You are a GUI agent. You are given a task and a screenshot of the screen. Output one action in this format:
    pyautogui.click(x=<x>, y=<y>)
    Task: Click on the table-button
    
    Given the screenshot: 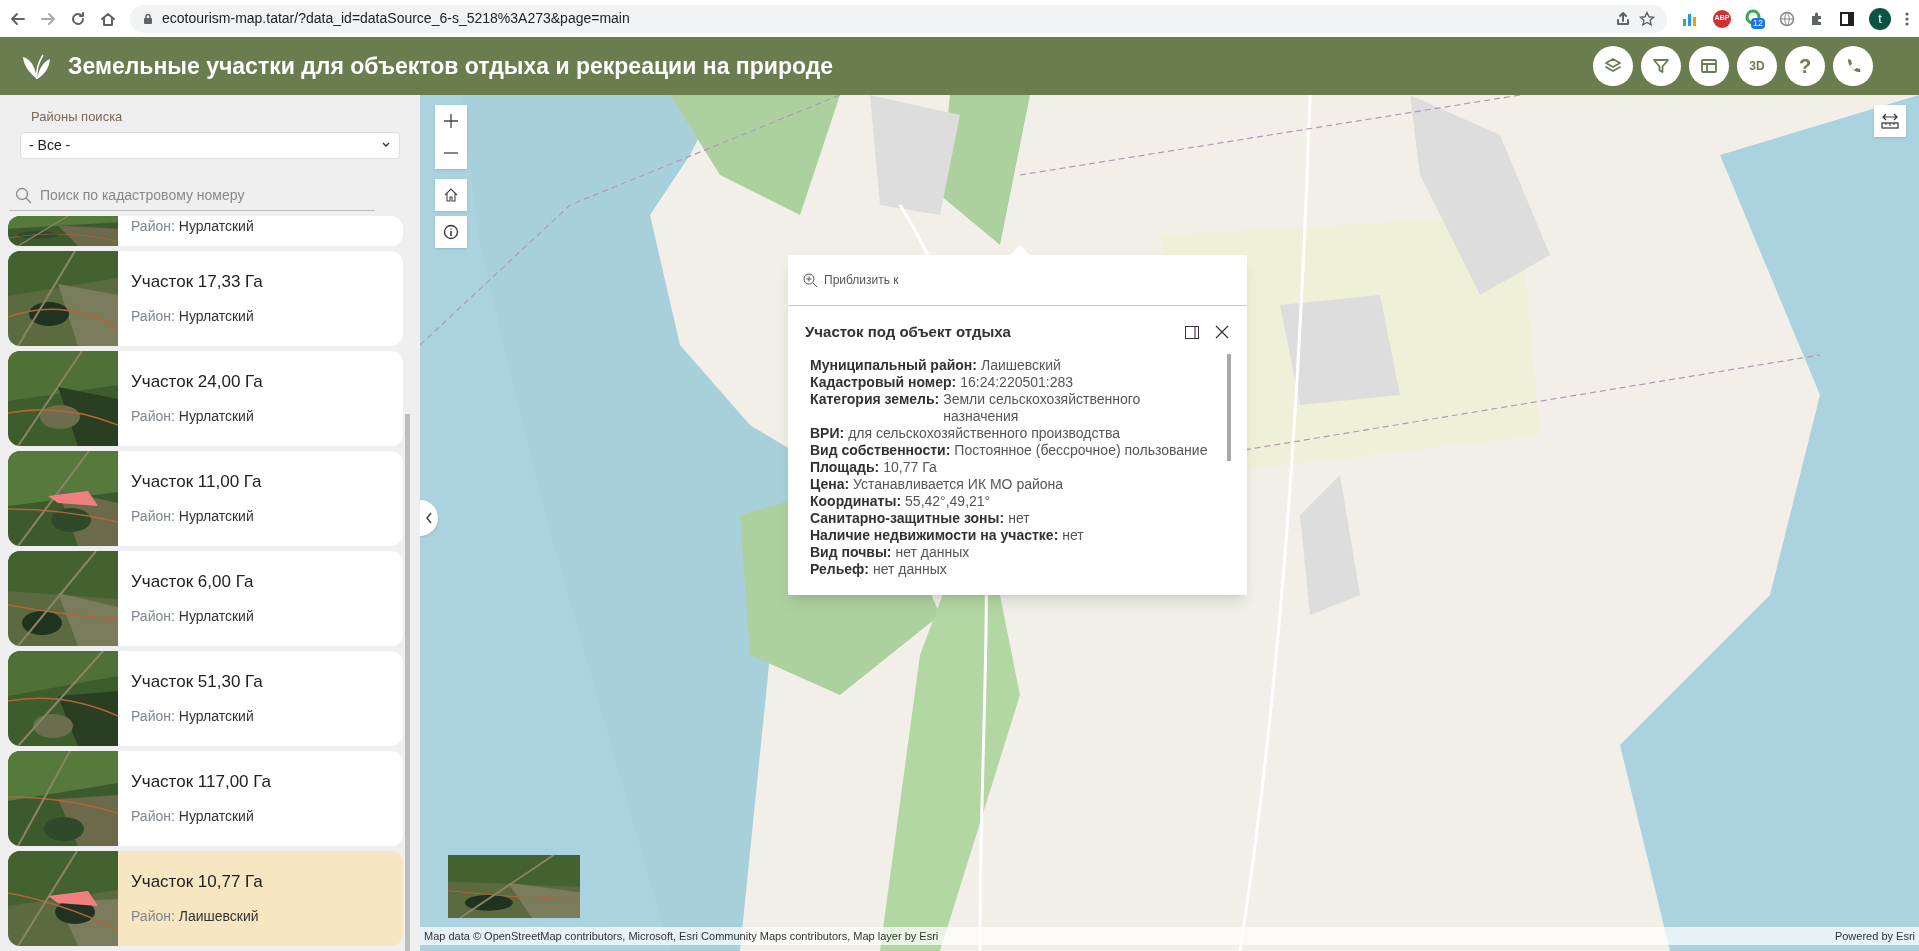 What is the action you would take?
    pyautogui.click(x=1709, y=66)
    